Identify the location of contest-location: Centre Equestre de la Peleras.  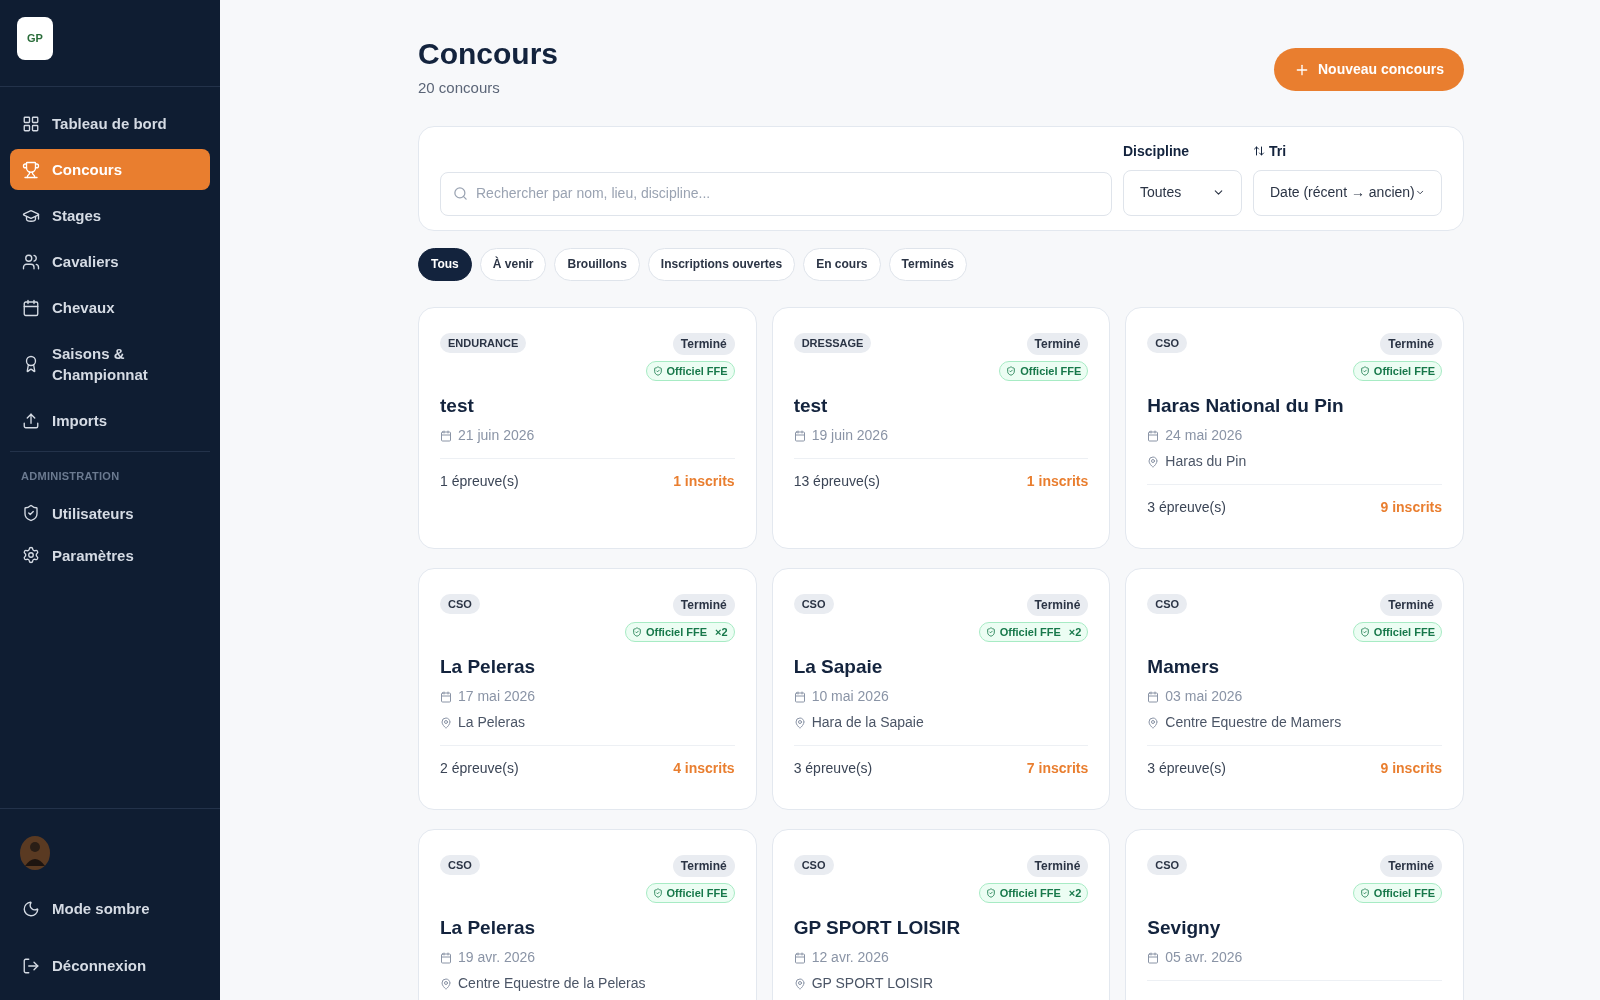
(552, 983).